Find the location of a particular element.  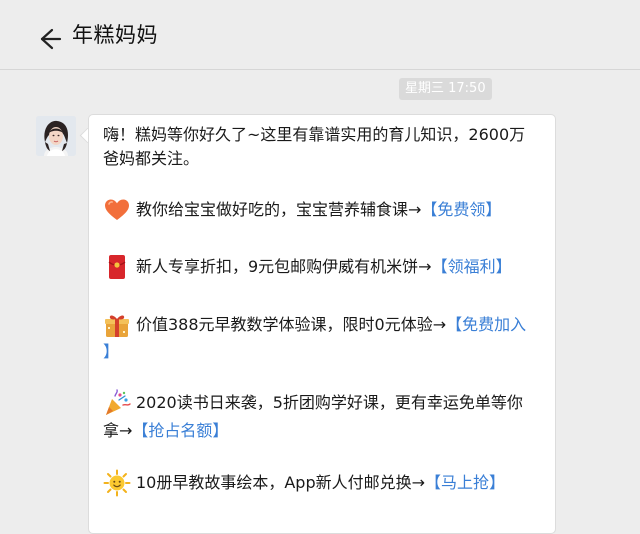

free-join-link-close: 】 is located at coordinates (111, 351).